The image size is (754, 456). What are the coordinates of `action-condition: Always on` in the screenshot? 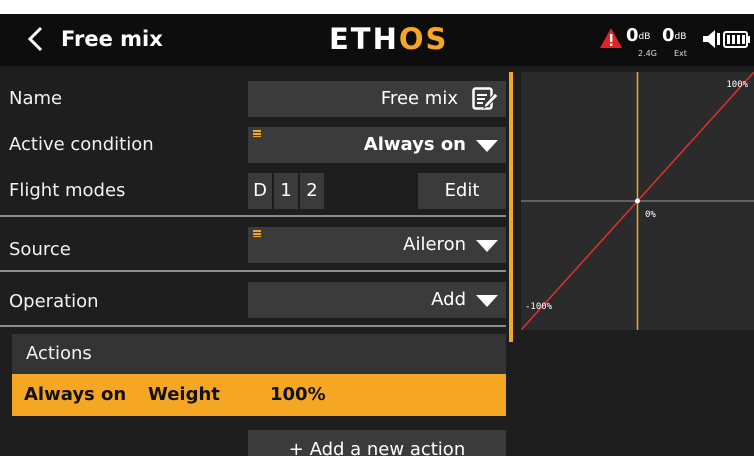 It's located at (75, 394).